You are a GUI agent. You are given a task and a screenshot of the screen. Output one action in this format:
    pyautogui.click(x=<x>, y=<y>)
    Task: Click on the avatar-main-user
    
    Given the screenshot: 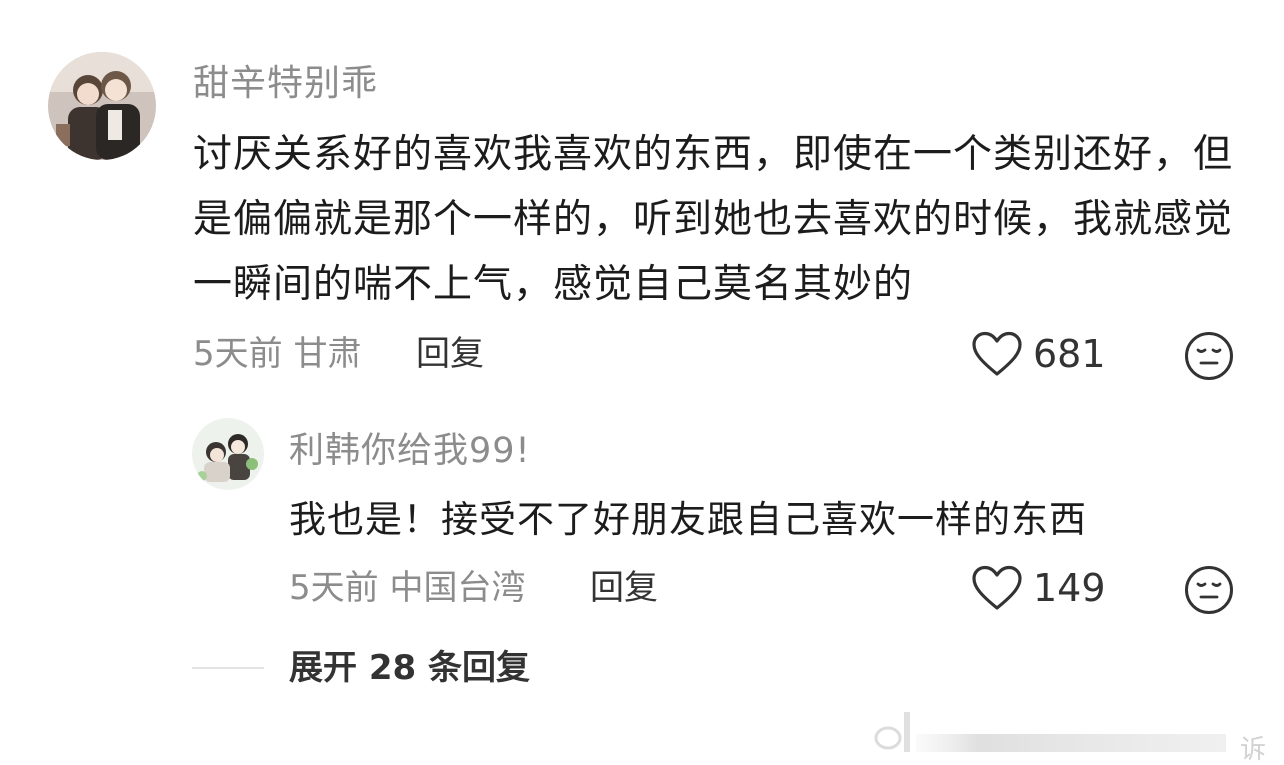 What is the action you would take?
    pyautogui.click(x=102, y=106)
    